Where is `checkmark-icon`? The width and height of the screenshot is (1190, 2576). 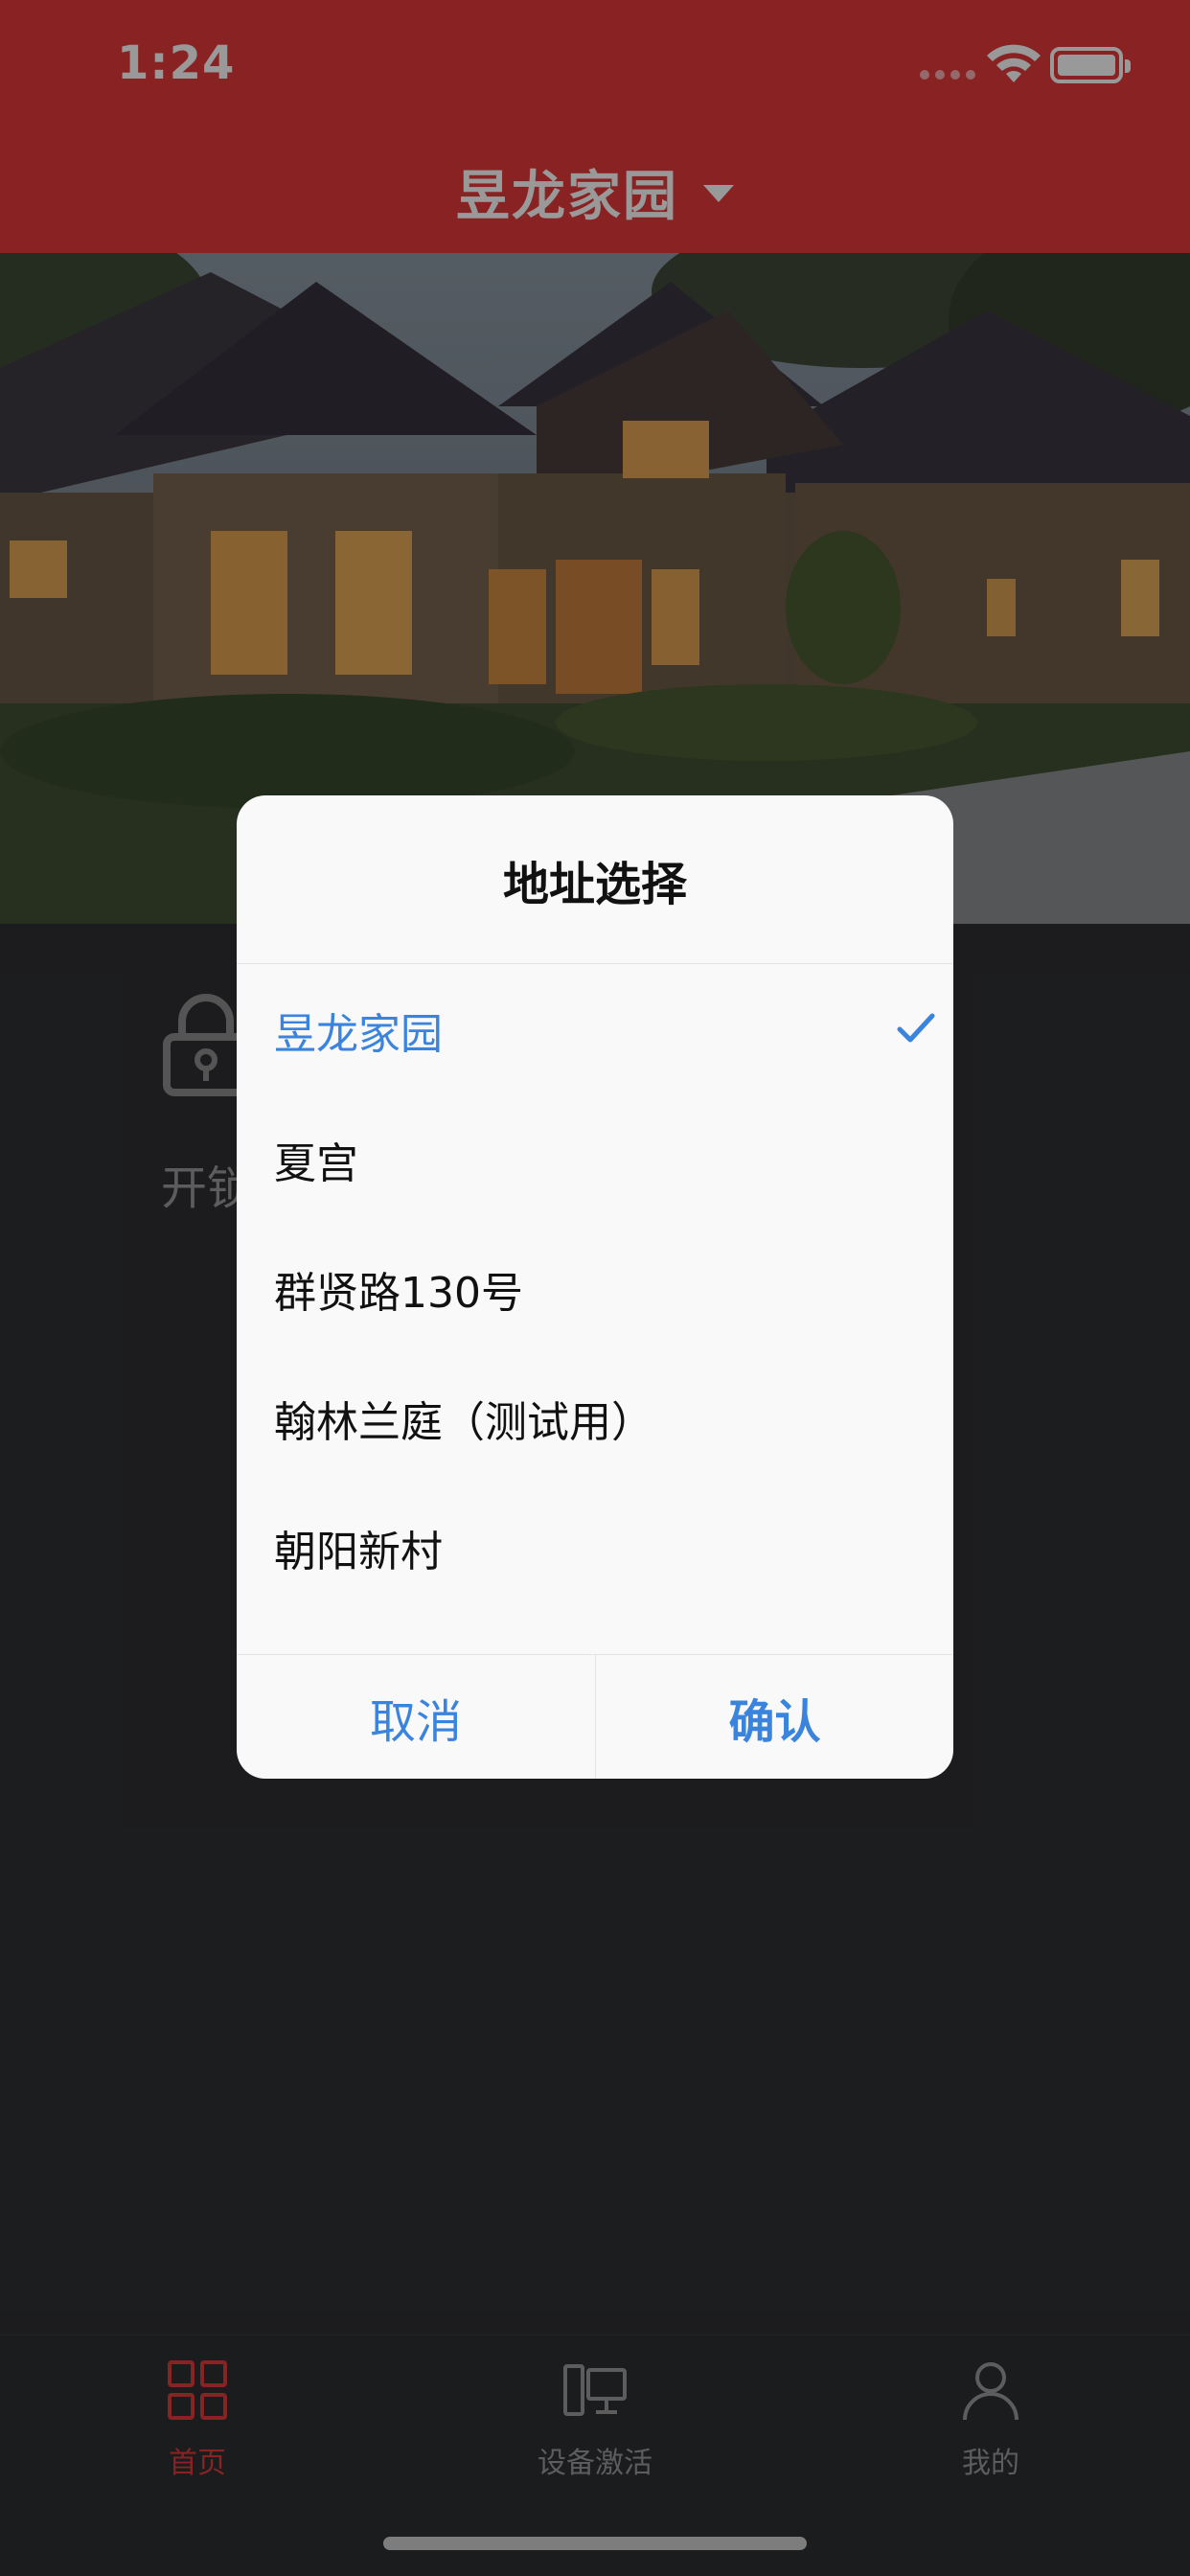 checkmark-icon is located at coordinates (916, 1028).